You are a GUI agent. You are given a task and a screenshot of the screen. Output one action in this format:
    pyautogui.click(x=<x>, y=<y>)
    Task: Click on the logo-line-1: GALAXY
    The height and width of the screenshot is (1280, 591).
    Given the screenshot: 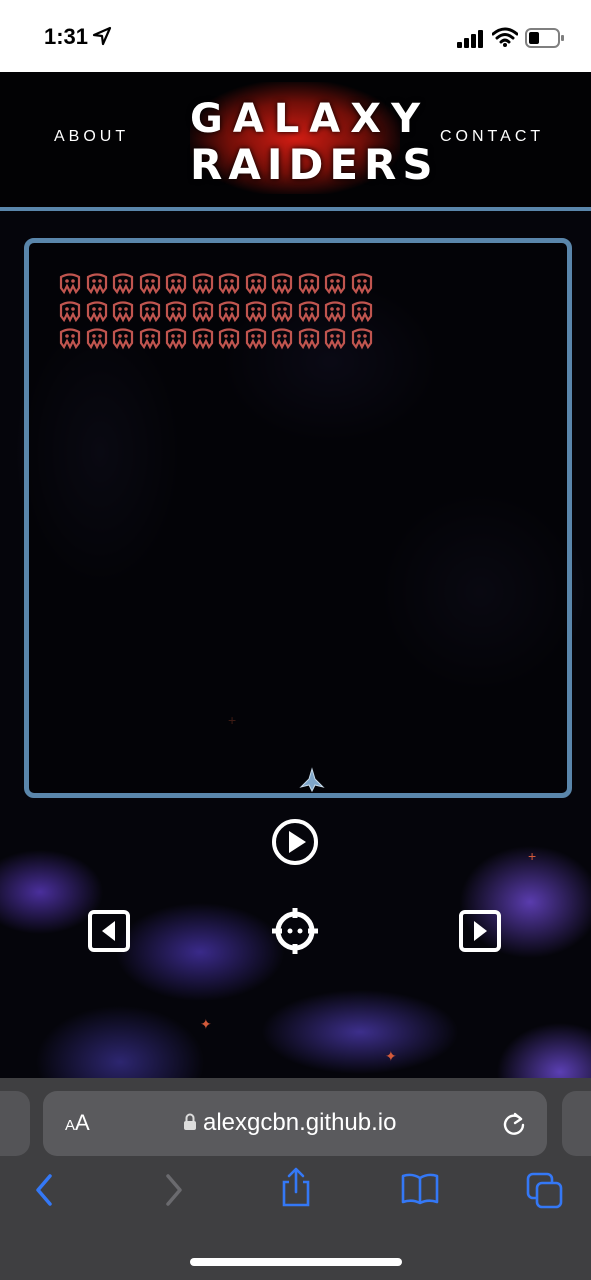 What is the action you would take?
    pyautogui.click(x=310, y=119)
    